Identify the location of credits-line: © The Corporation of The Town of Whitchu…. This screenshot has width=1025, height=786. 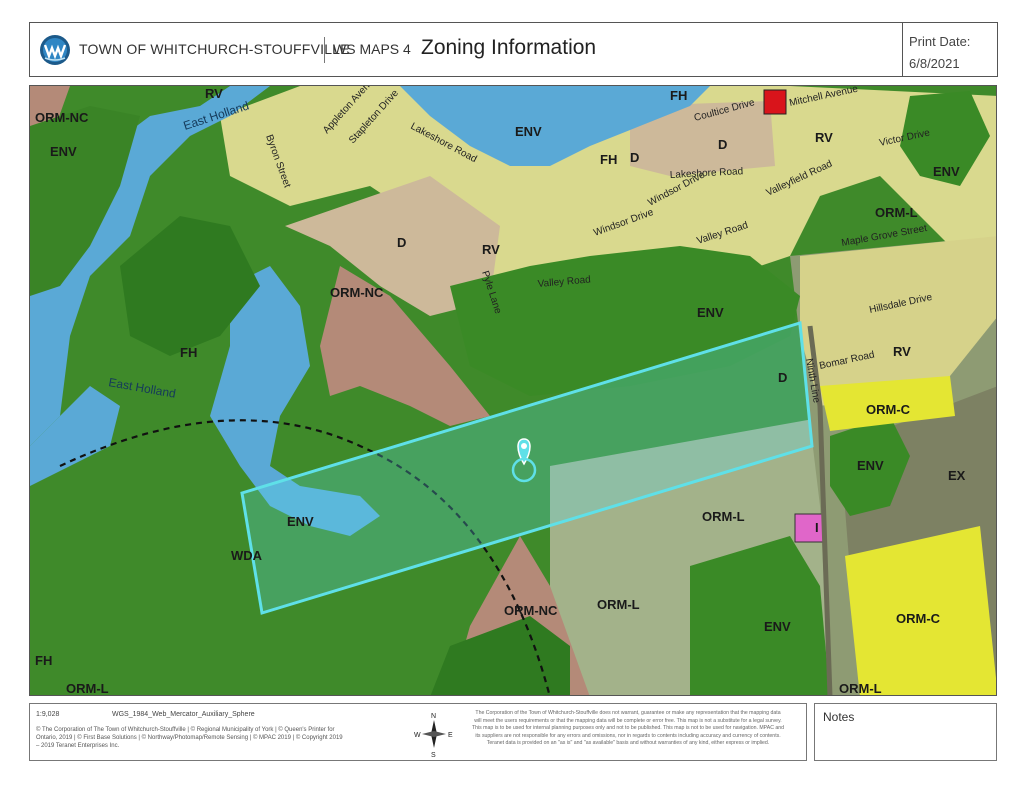
(185, 730).